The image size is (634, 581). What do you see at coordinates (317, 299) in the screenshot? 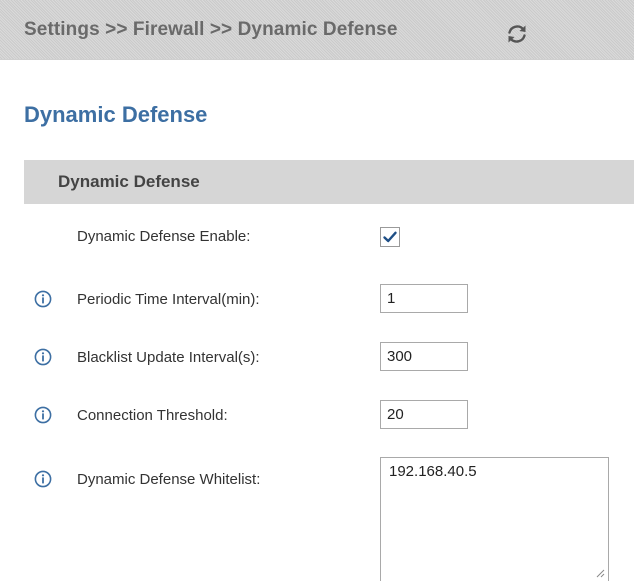
I see `periodic-interval-row: Periodic Time Interval(min):` at bounding box center [317, 299].